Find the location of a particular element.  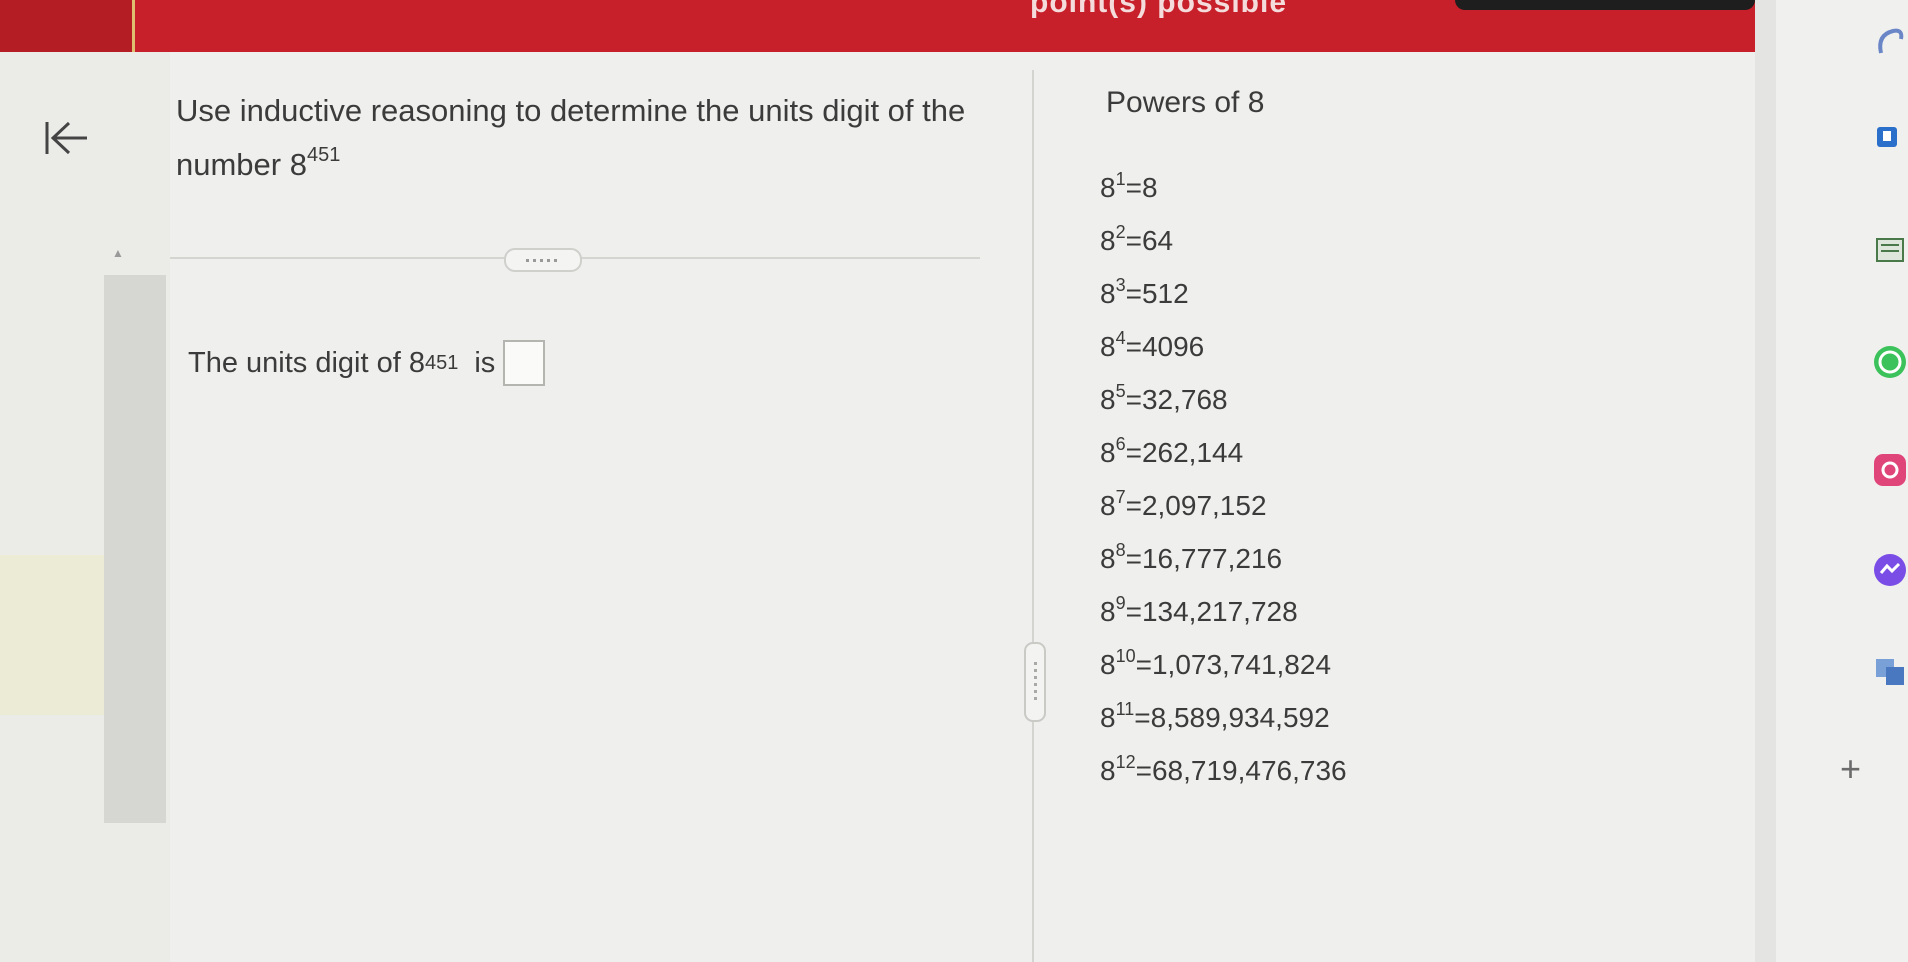

collapse-left-icon is located at coordinates (66, 138).